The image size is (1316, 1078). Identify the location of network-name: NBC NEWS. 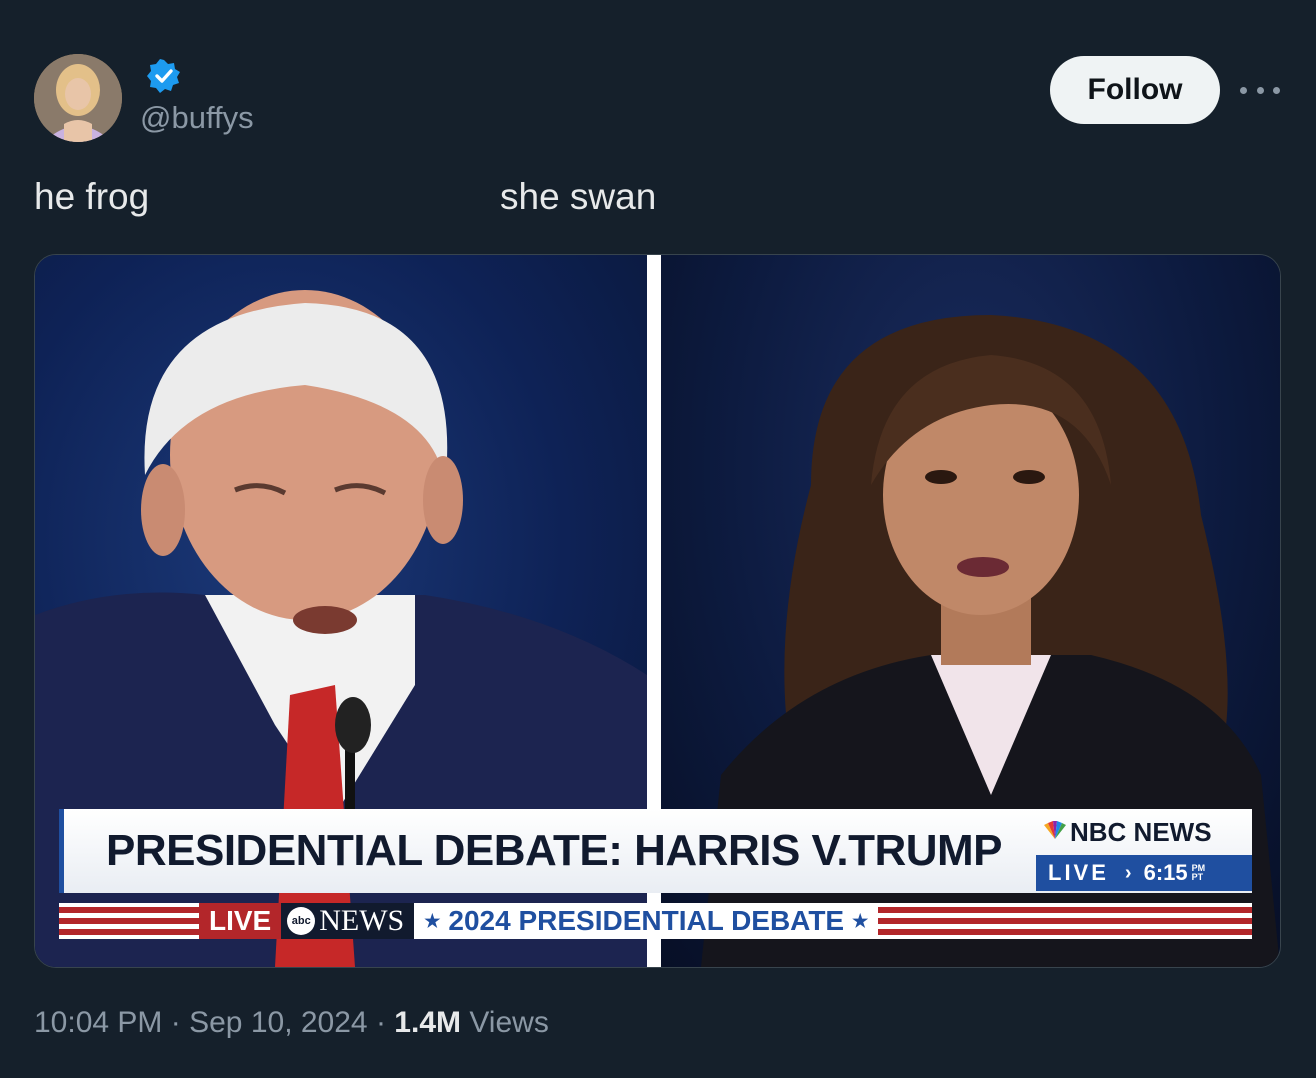
(1141, 832).